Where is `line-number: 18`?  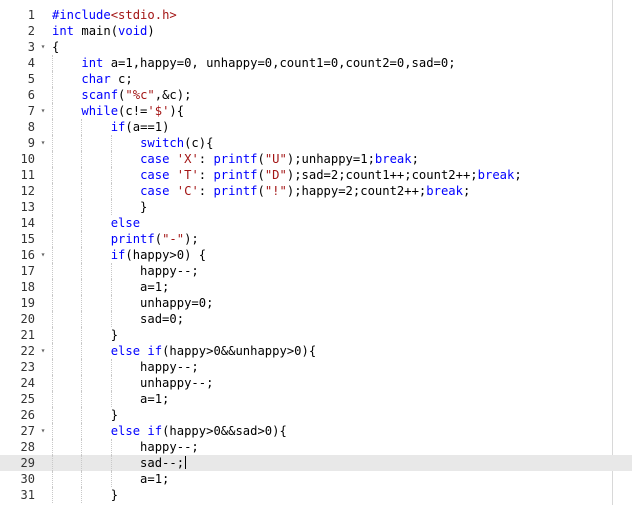
line-number: 18 is located at coordinates (27, 287).